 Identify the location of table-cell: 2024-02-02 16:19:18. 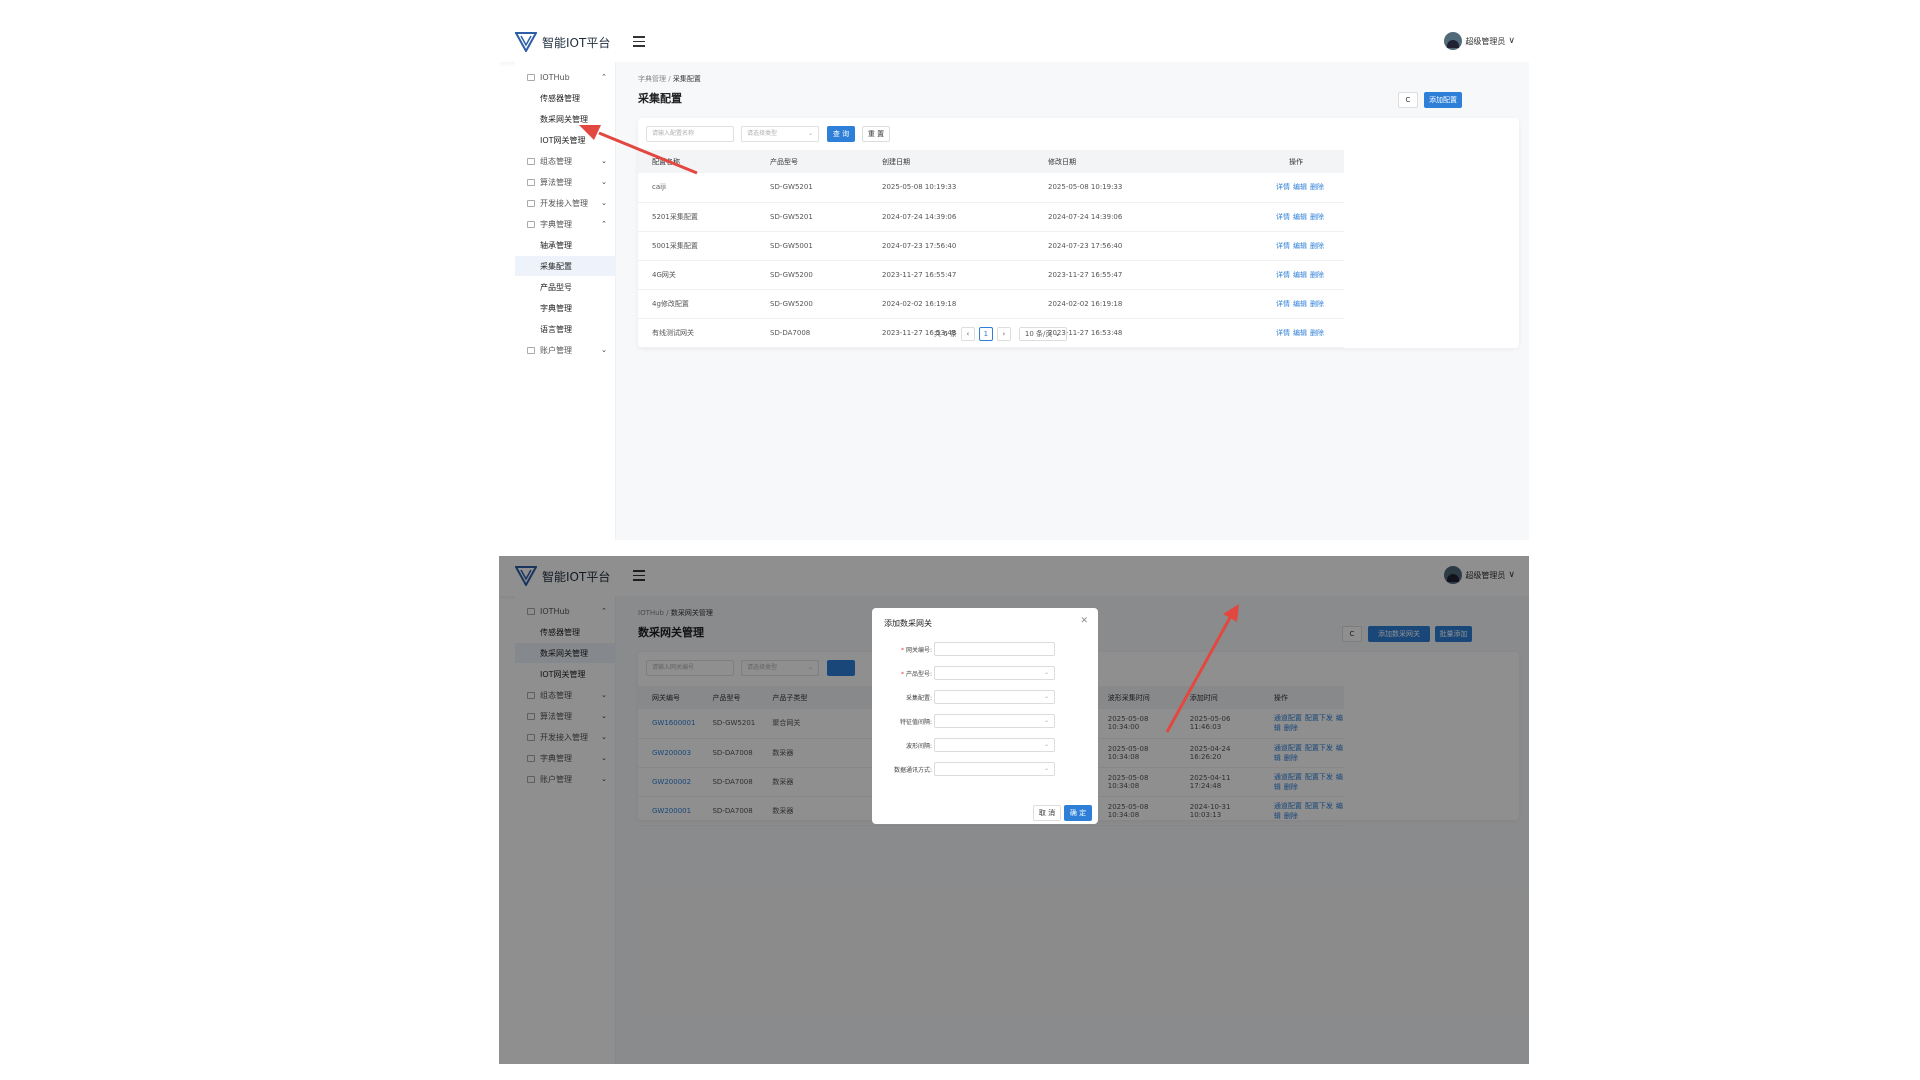
(951, 304).